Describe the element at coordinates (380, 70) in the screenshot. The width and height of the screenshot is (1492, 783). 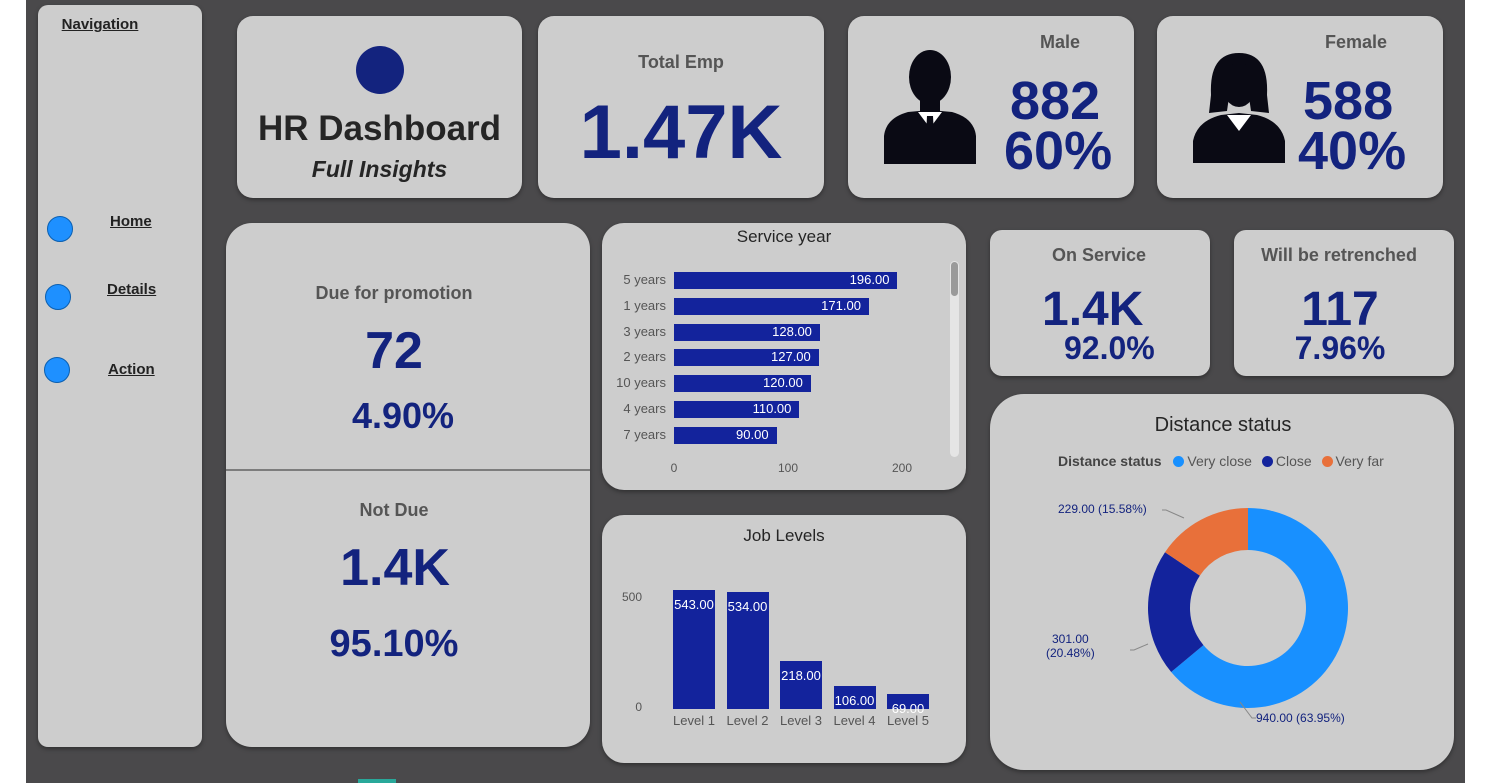
I see `logo-circle-icon` at that location.